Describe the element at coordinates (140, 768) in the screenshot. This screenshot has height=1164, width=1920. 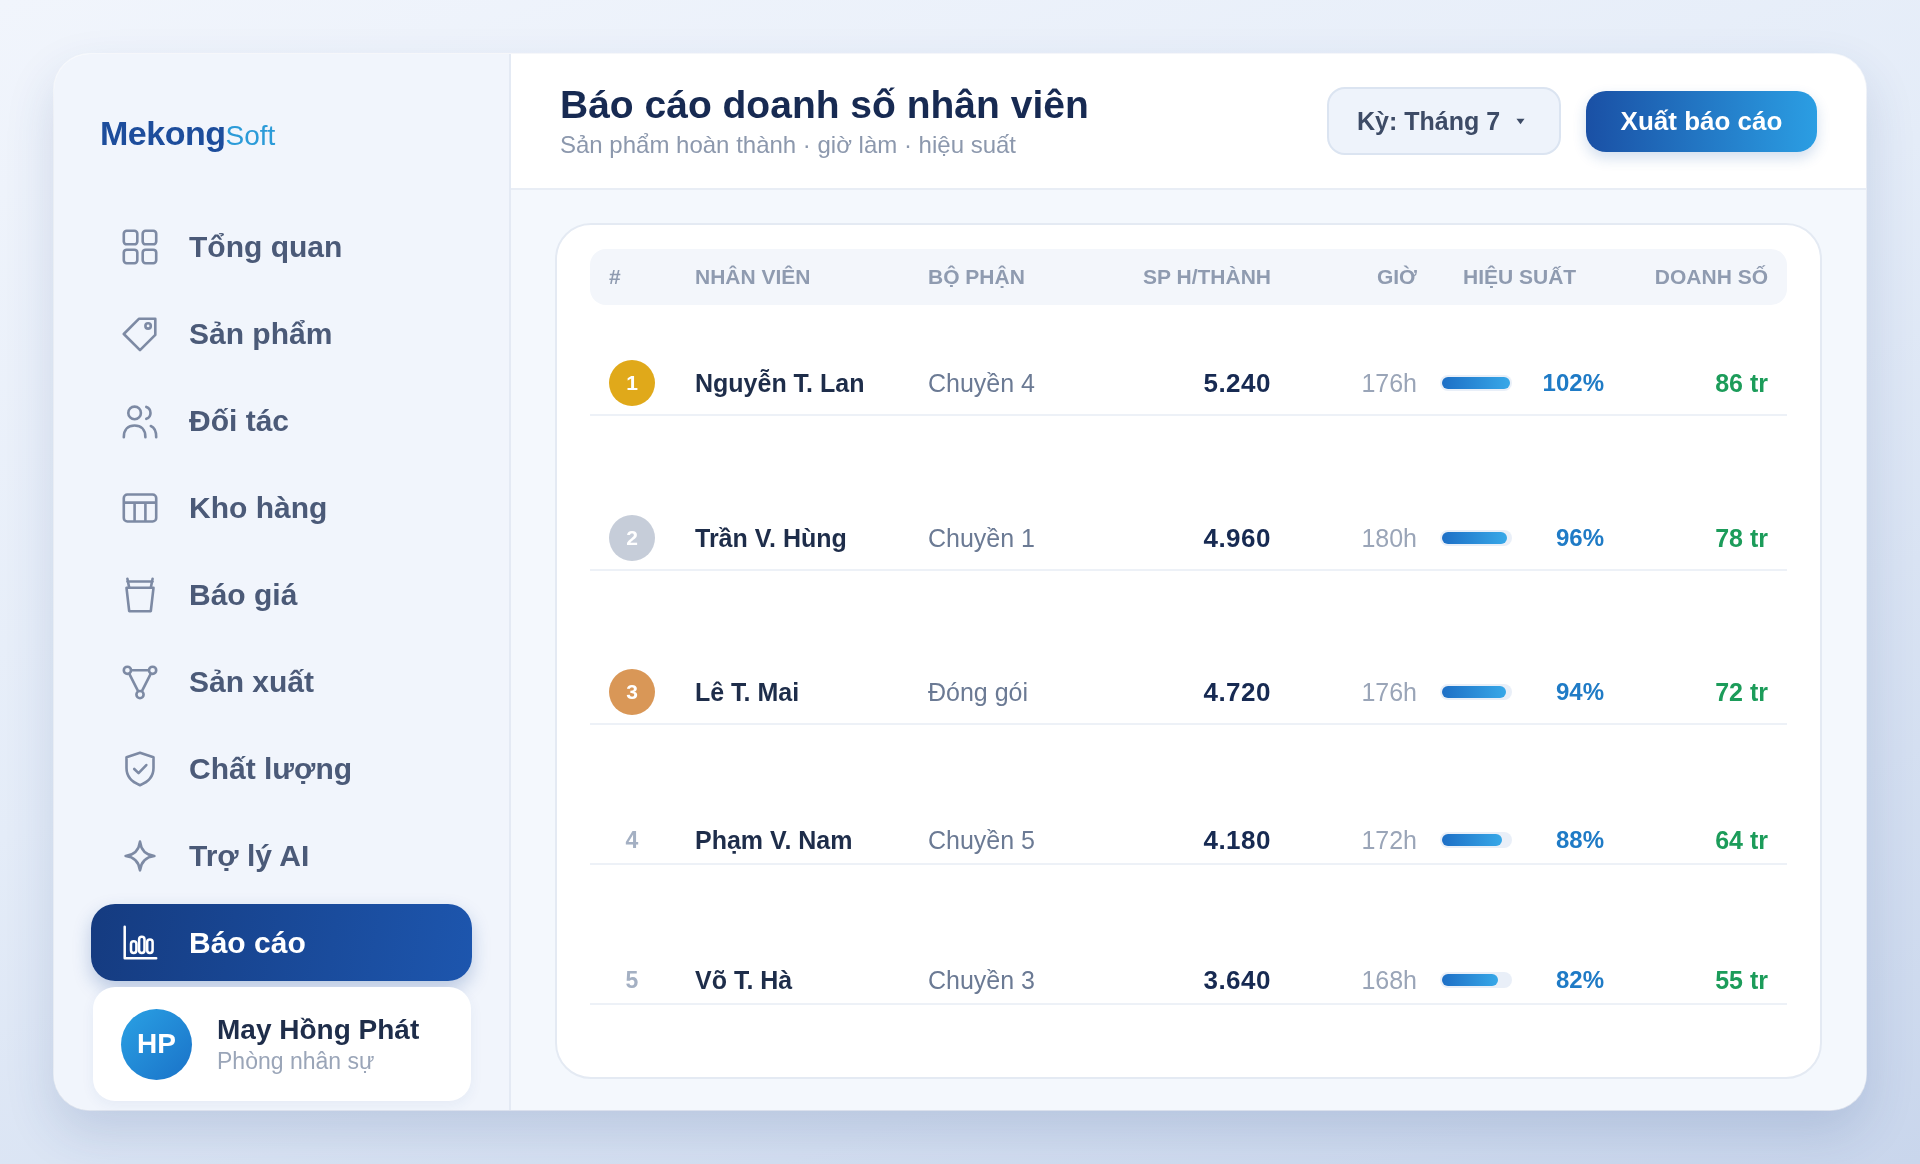
I see `shield-check-icon` at that location.